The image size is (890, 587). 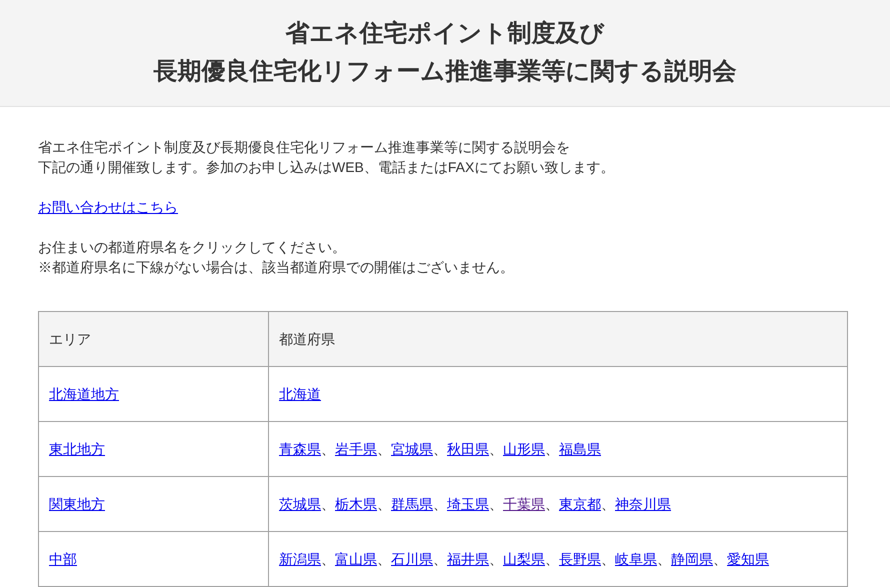 What do you see at coordinates (445, 34) in the screenshot?
I see `page-title: 省エネ住宅ポイント制度及び` at bounding box center [445, 34].